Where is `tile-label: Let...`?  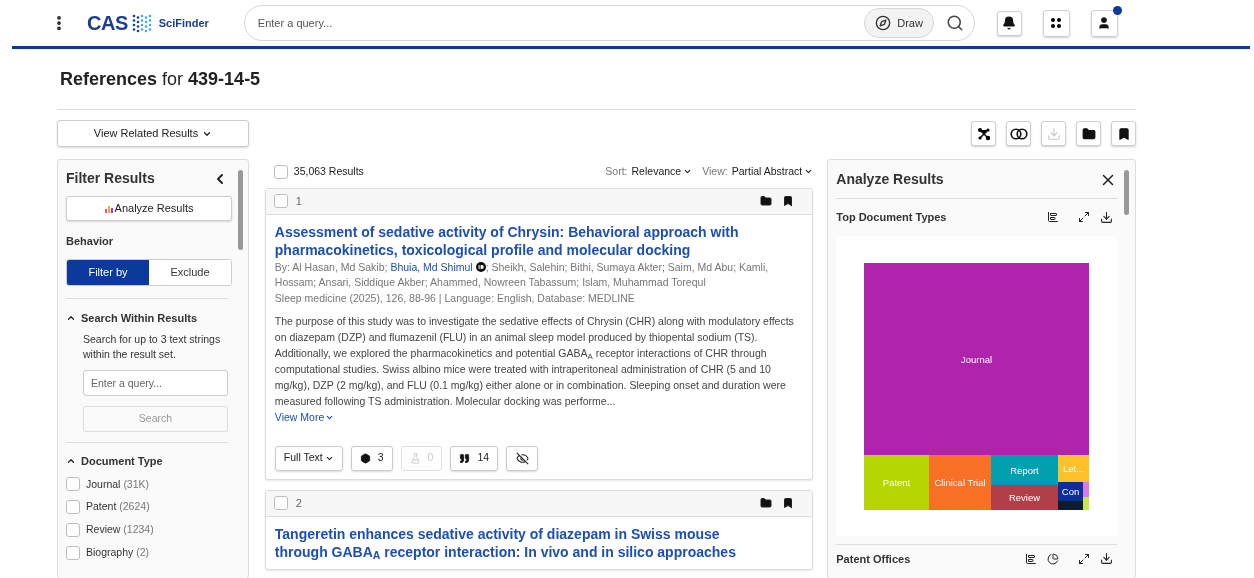
tile-label: Let... is located at coordinates (1074, 468).